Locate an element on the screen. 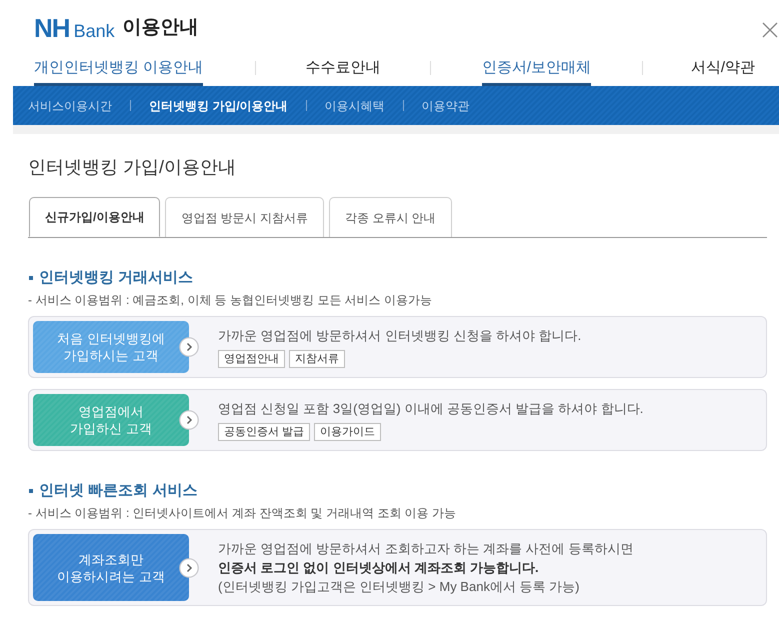 Image resolution: width=779 pixels, height=619 pixels. sub-nav-item: 이용약관 is located at coordinates (446, 105).